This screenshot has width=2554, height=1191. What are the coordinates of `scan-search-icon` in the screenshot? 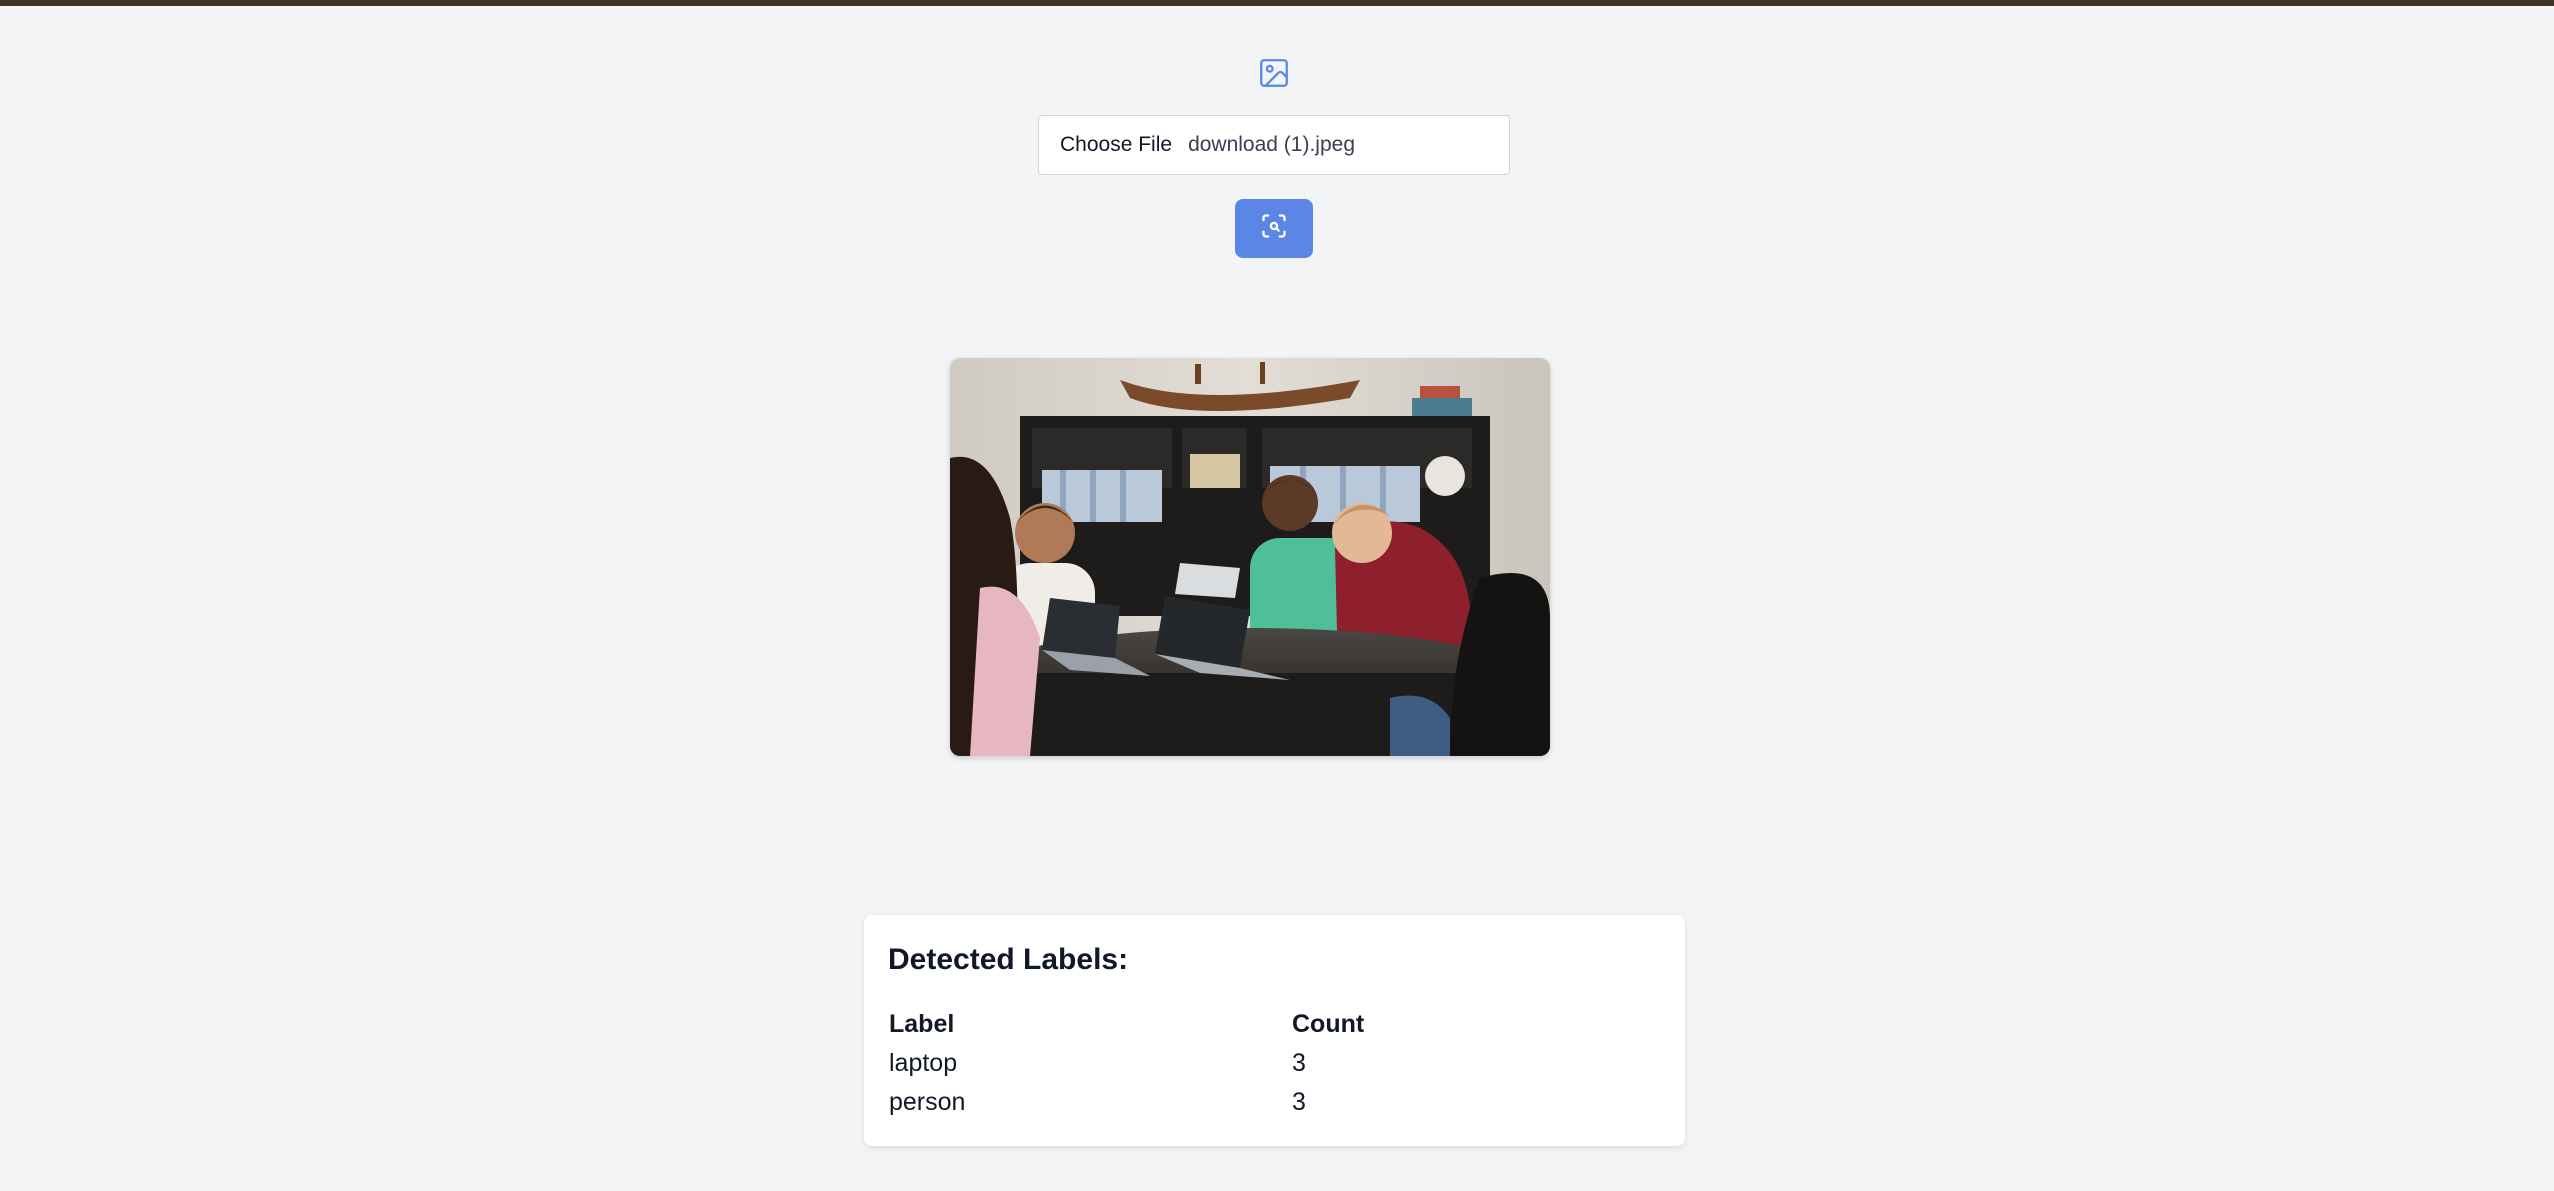 It's located at (1274, 228).